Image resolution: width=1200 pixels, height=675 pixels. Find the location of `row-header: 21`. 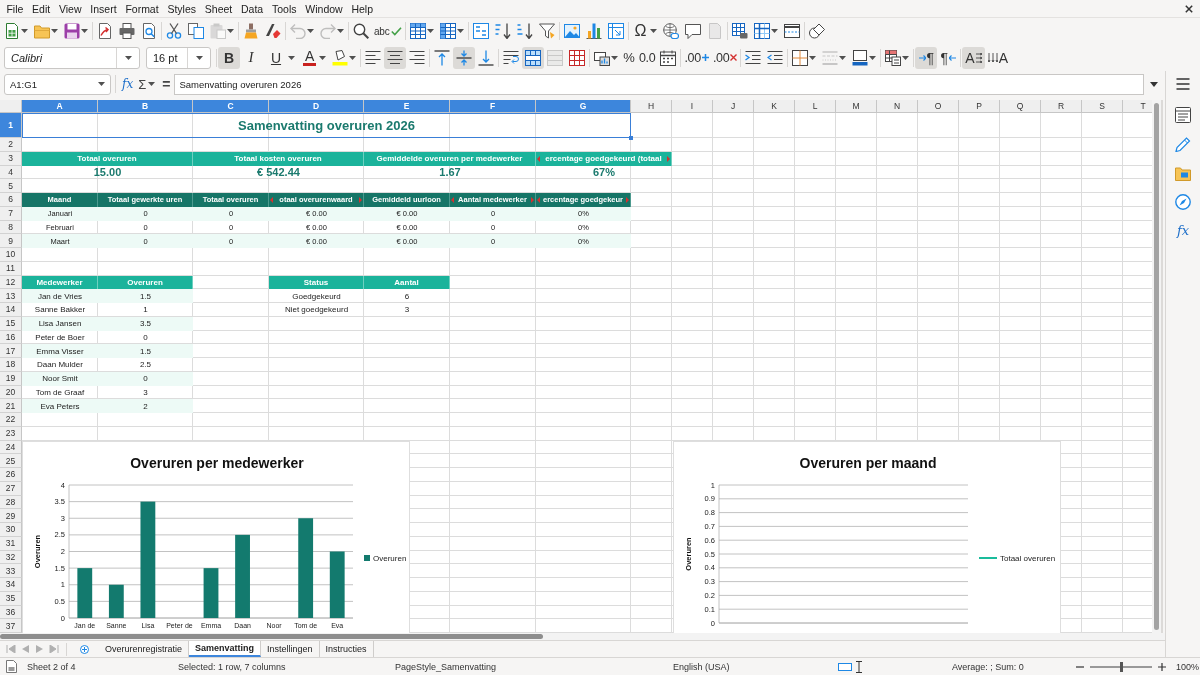

row-header: 21 is located at coordinates (11, 406).